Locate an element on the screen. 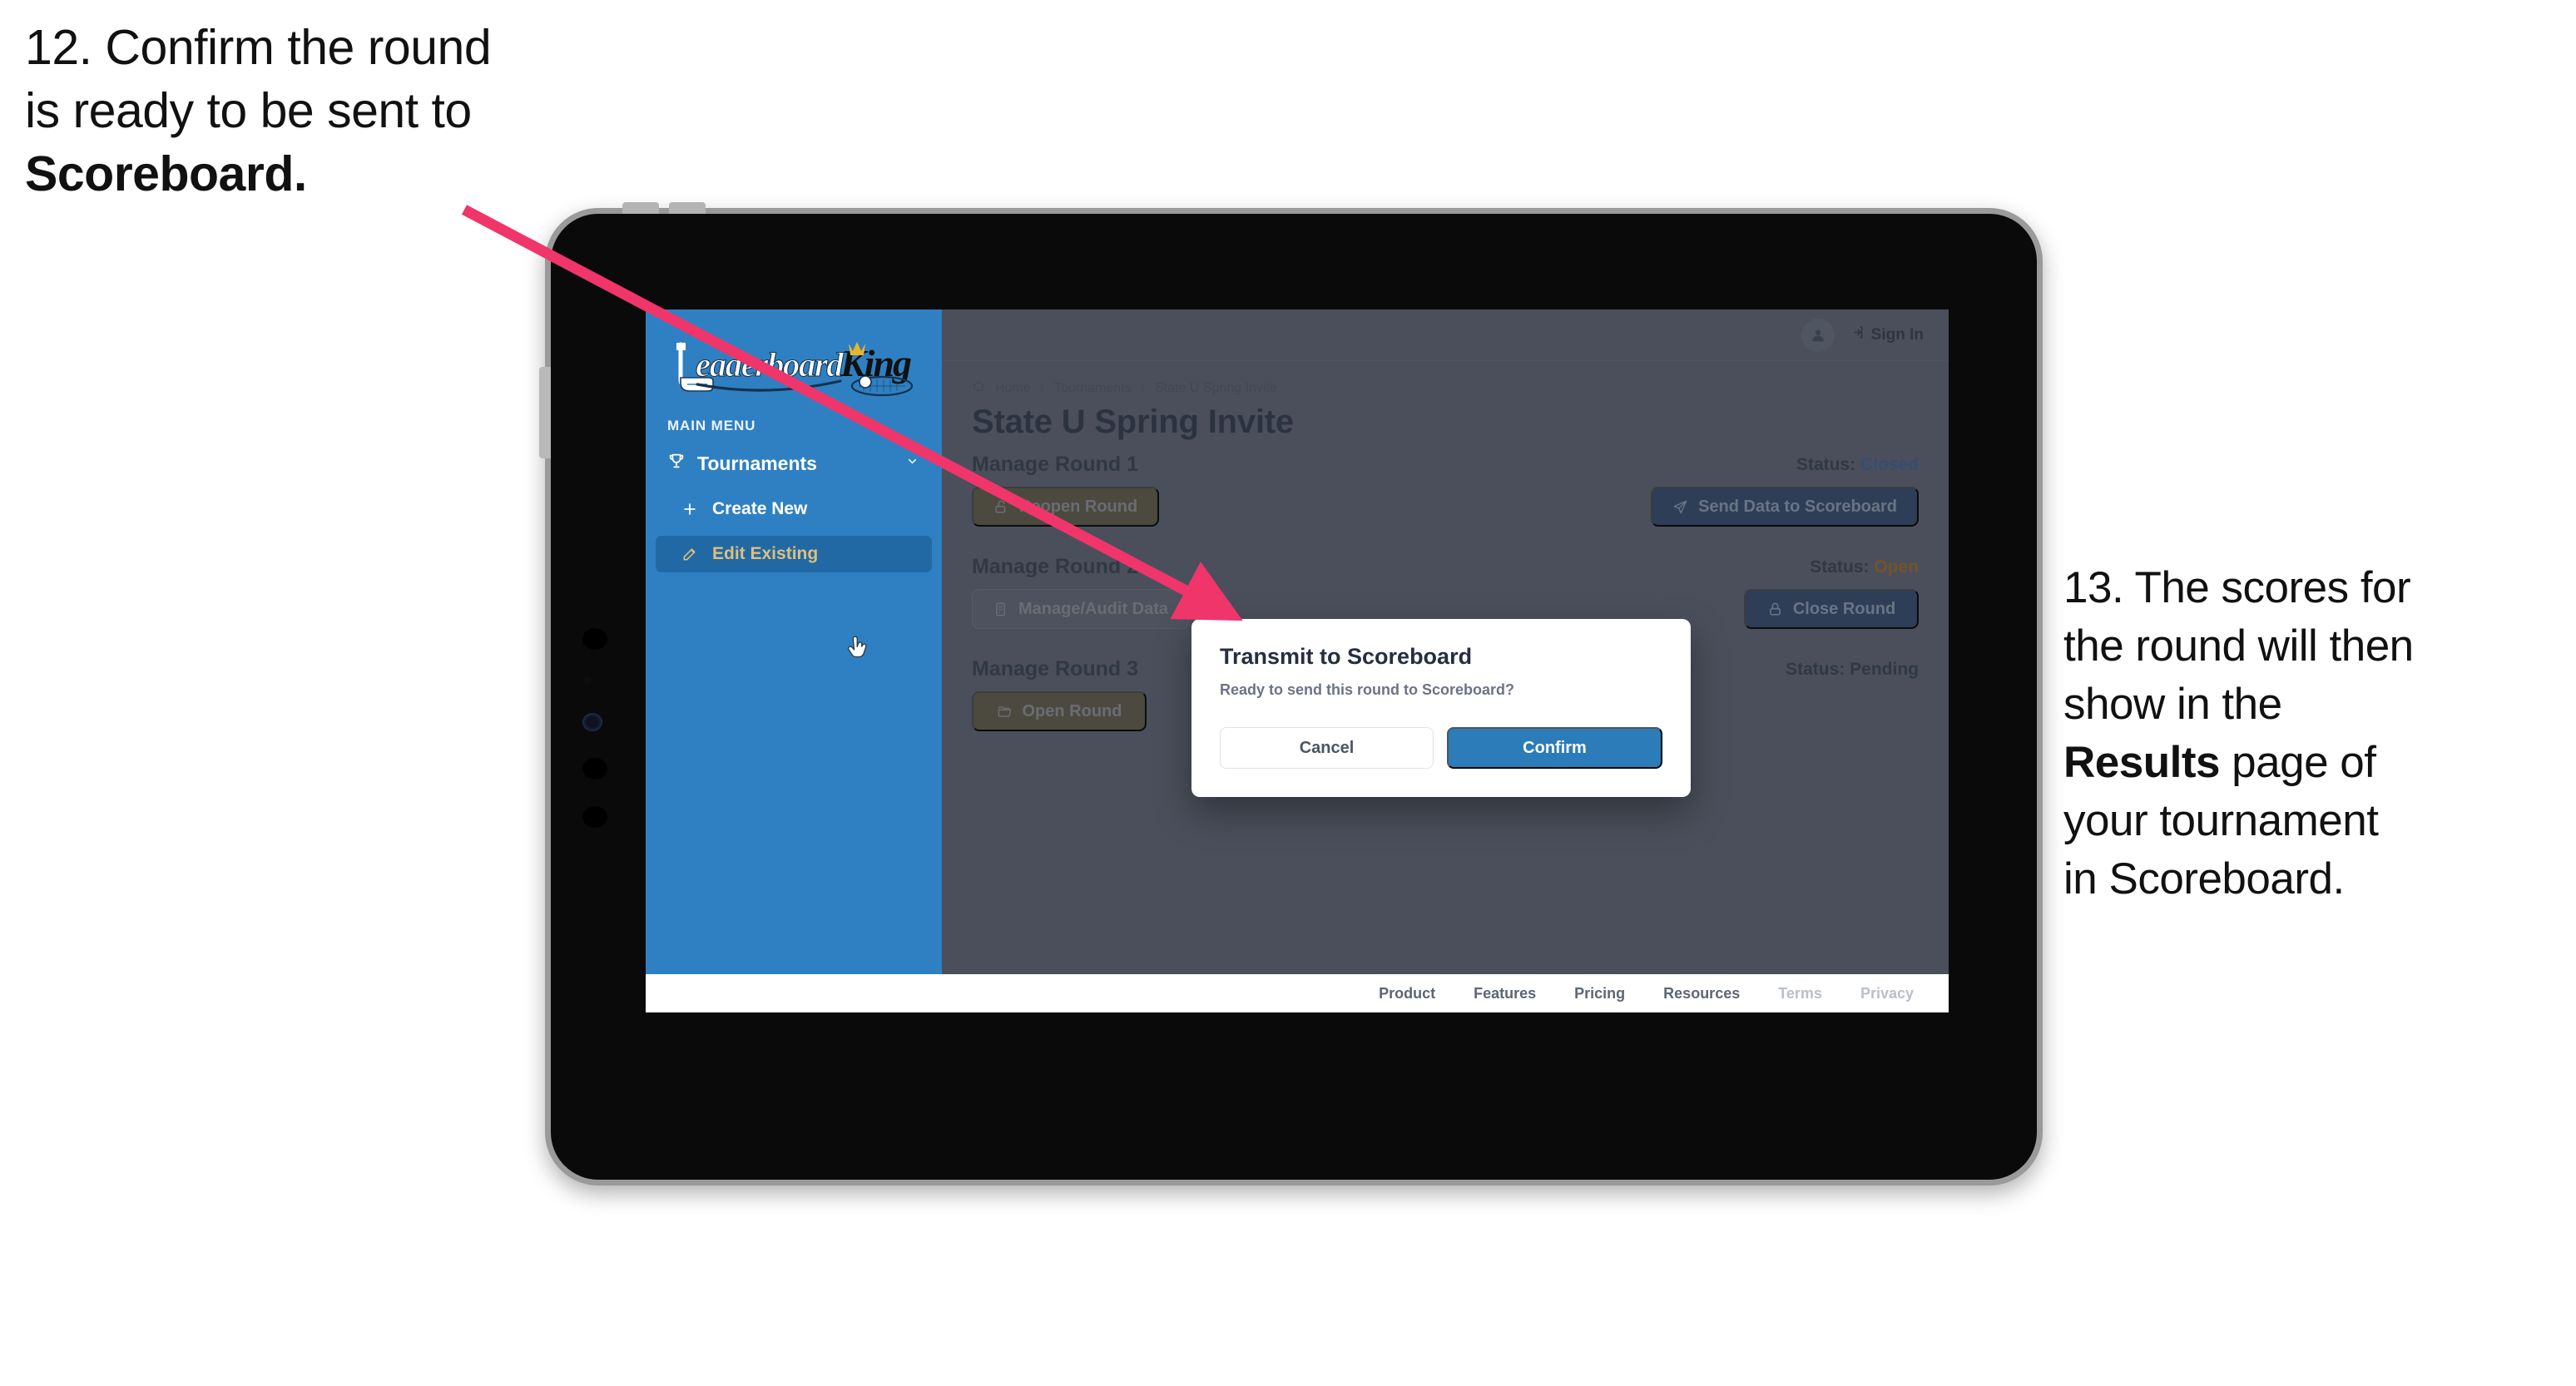 The height and width of the screenshot is (1386, 2576). plus-icon is located at coordinates (690, 509).